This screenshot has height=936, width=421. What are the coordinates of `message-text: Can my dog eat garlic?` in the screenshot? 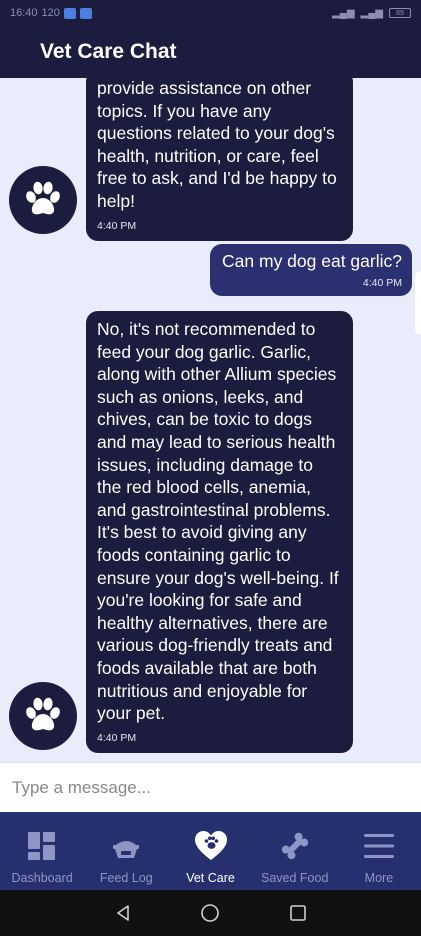 It's located at (312, 261).